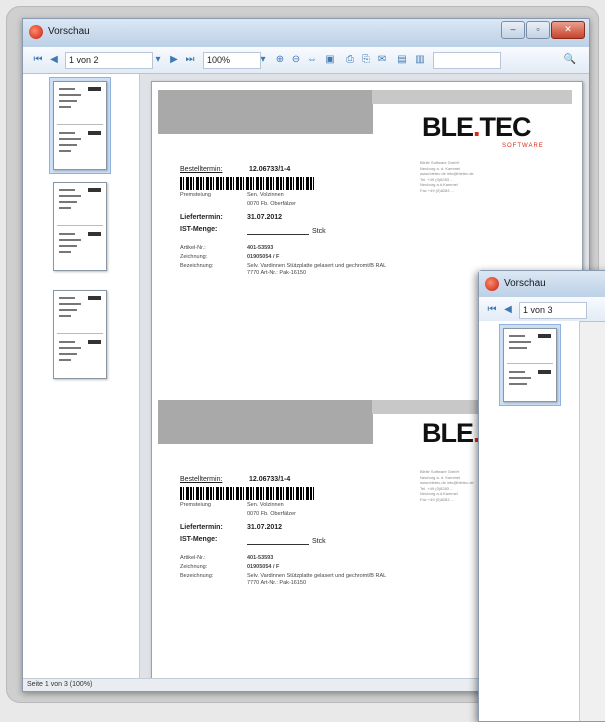 This screenshot has height=722, width=605. Describe the element at coordinates (265, 505) in the screenshot. I see `delivery-value-1-2: Sen. Volzinnen` at that location.